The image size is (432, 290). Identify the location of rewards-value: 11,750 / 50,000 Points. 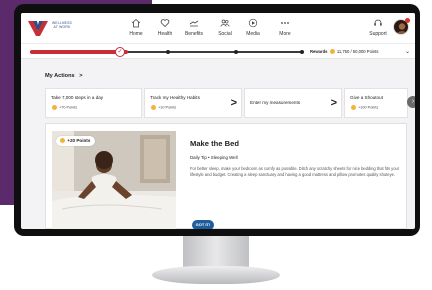
(357, 51).